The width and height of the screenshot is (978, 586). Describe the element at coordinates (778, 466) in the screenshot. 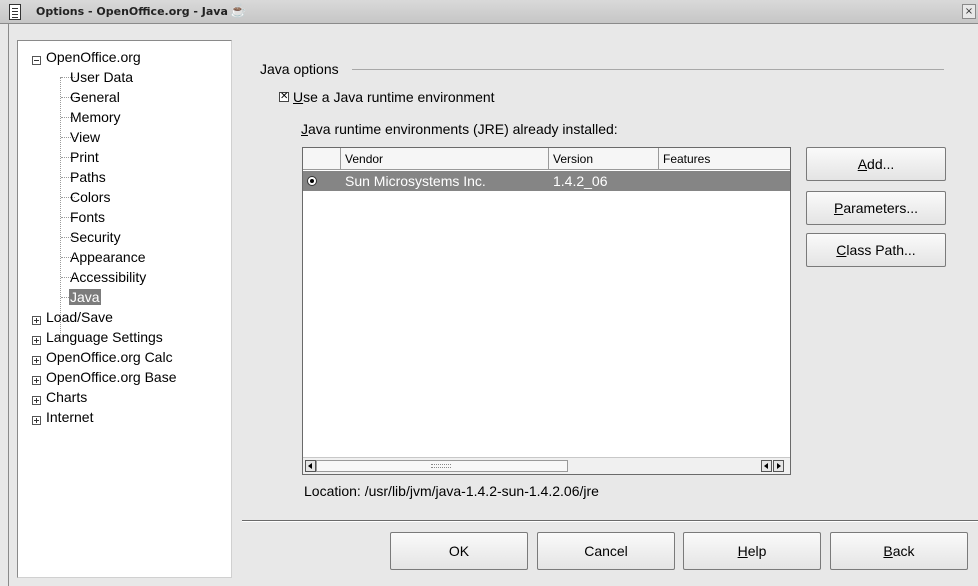

I see `scroll-right-button-icon` at that location.